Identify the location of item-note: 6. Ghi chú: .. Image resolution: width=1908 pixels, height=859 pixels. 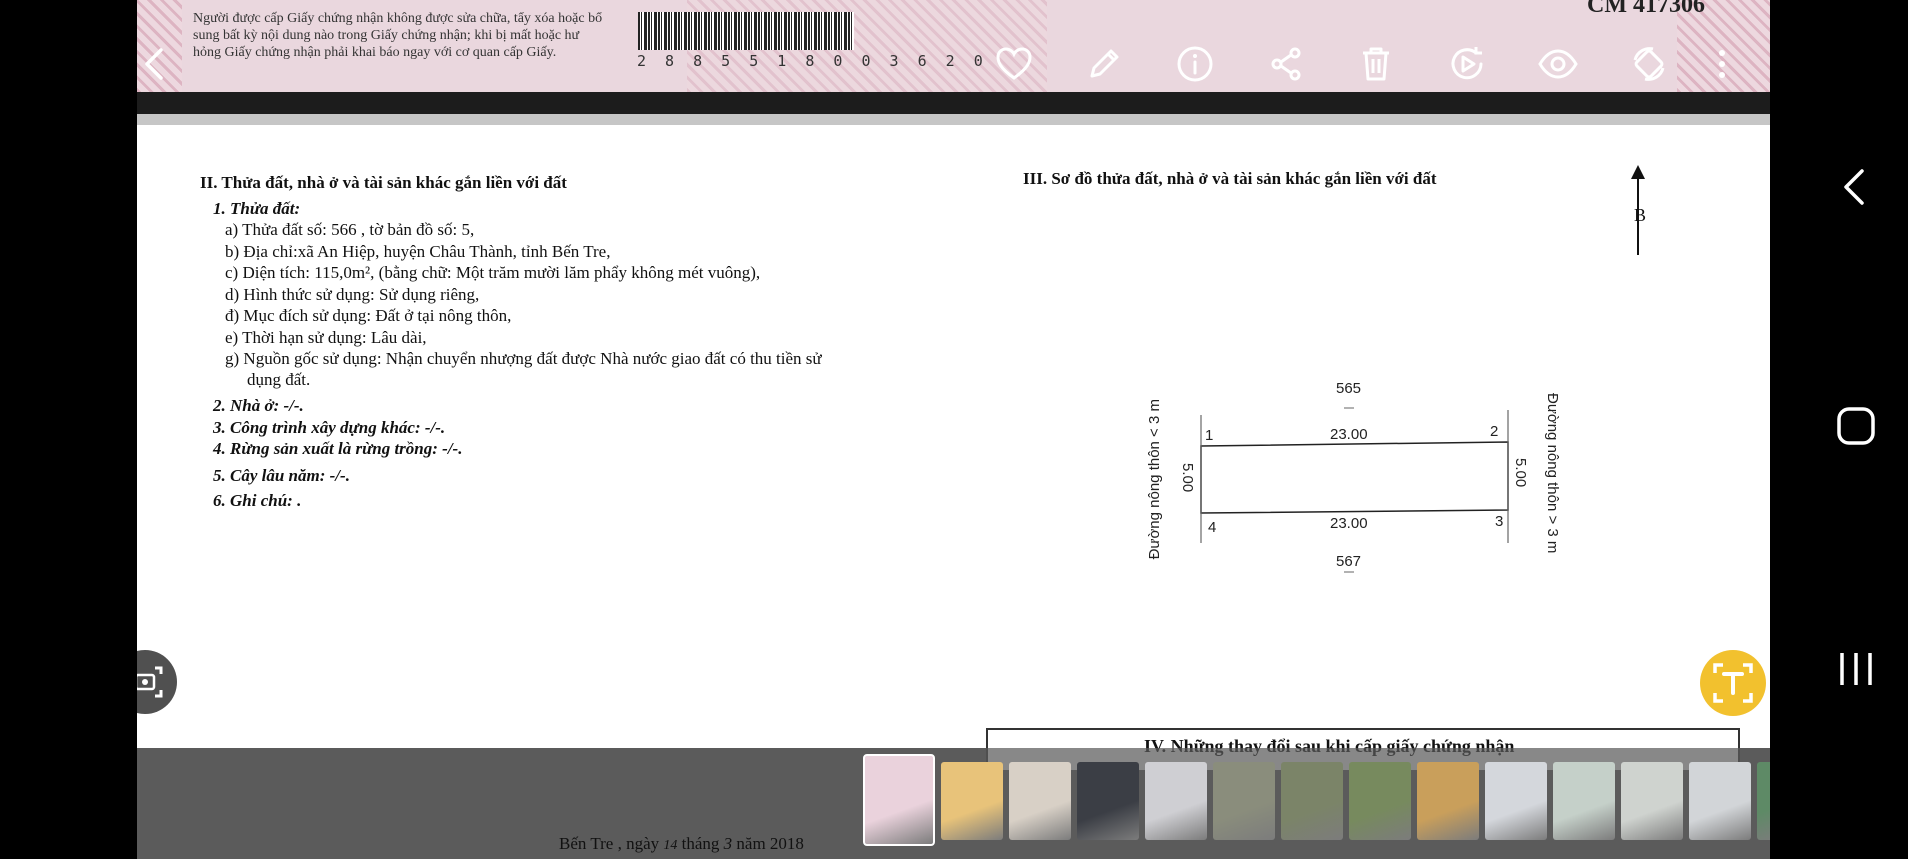
(257, 500).